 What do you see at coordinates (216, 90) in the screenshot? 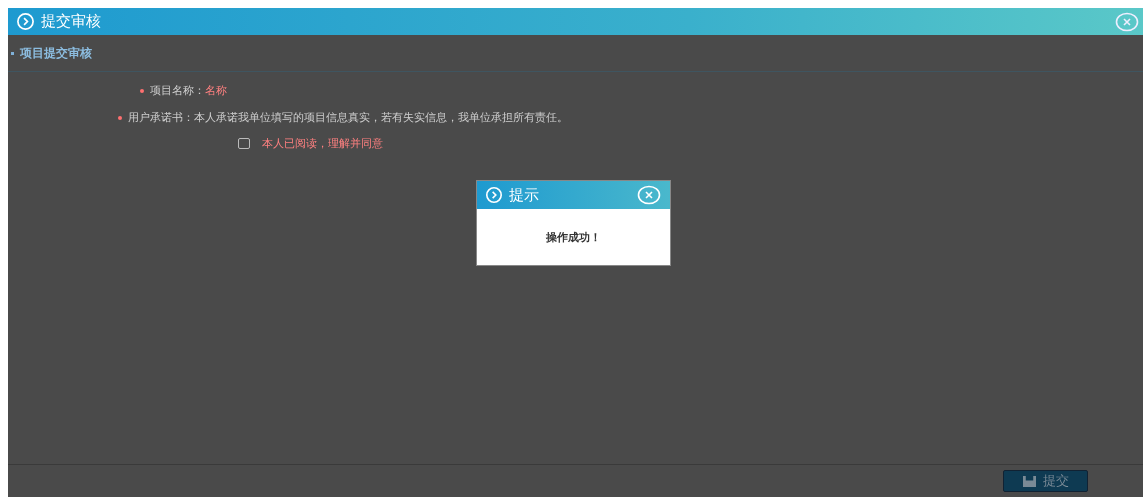
I see `field-value: 名称` at bounding box center [216, 90].